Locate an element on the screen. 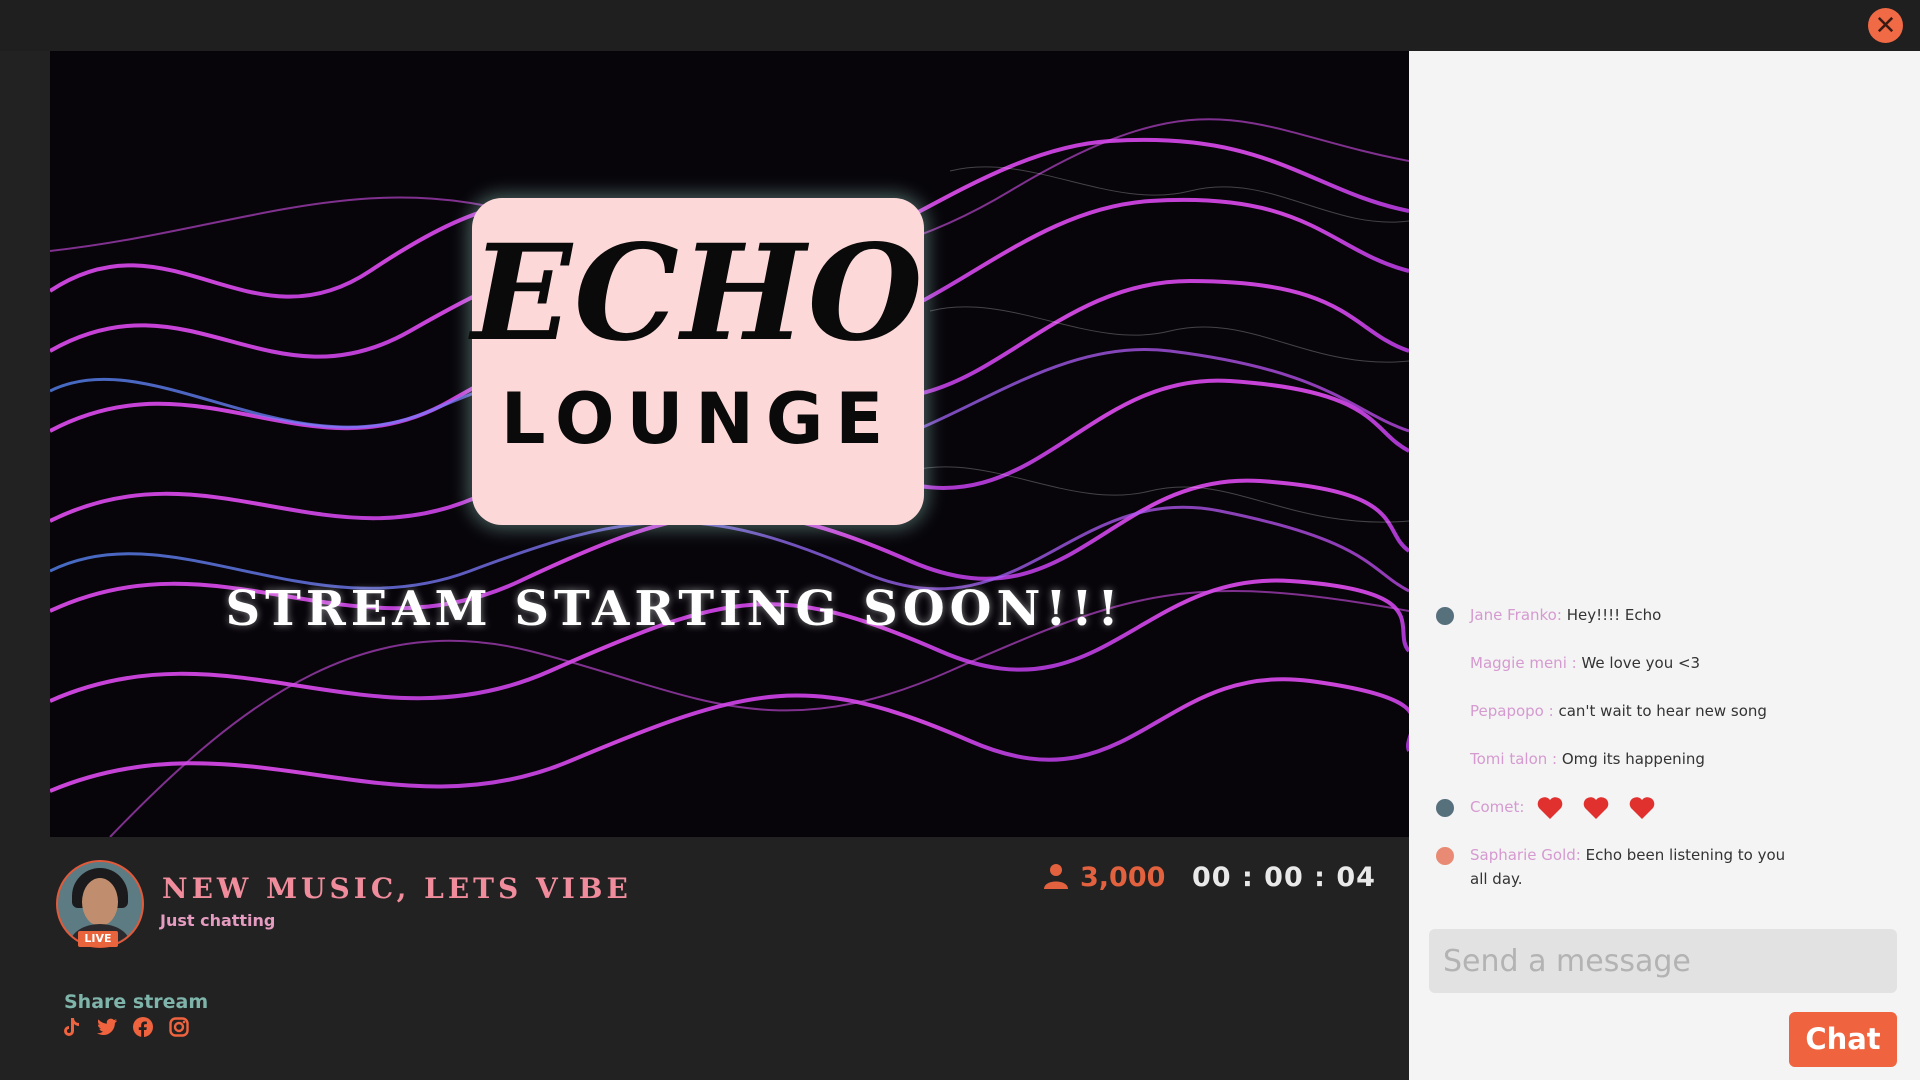  chat-text: Hey!!!! Echo is located at coordinates (1614, 615).